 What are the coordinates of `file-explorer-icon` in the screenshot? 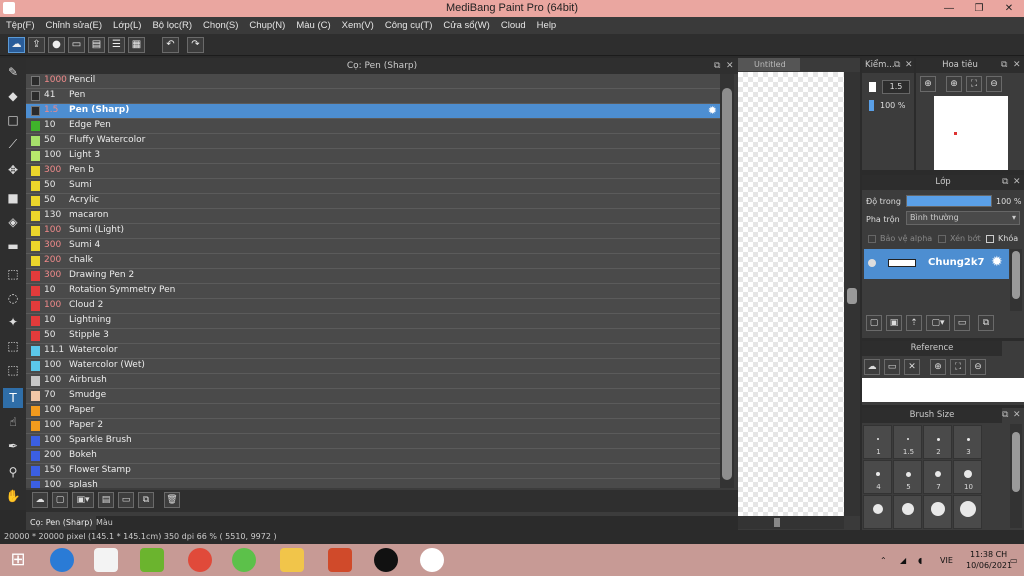 It's located at (292, 560).